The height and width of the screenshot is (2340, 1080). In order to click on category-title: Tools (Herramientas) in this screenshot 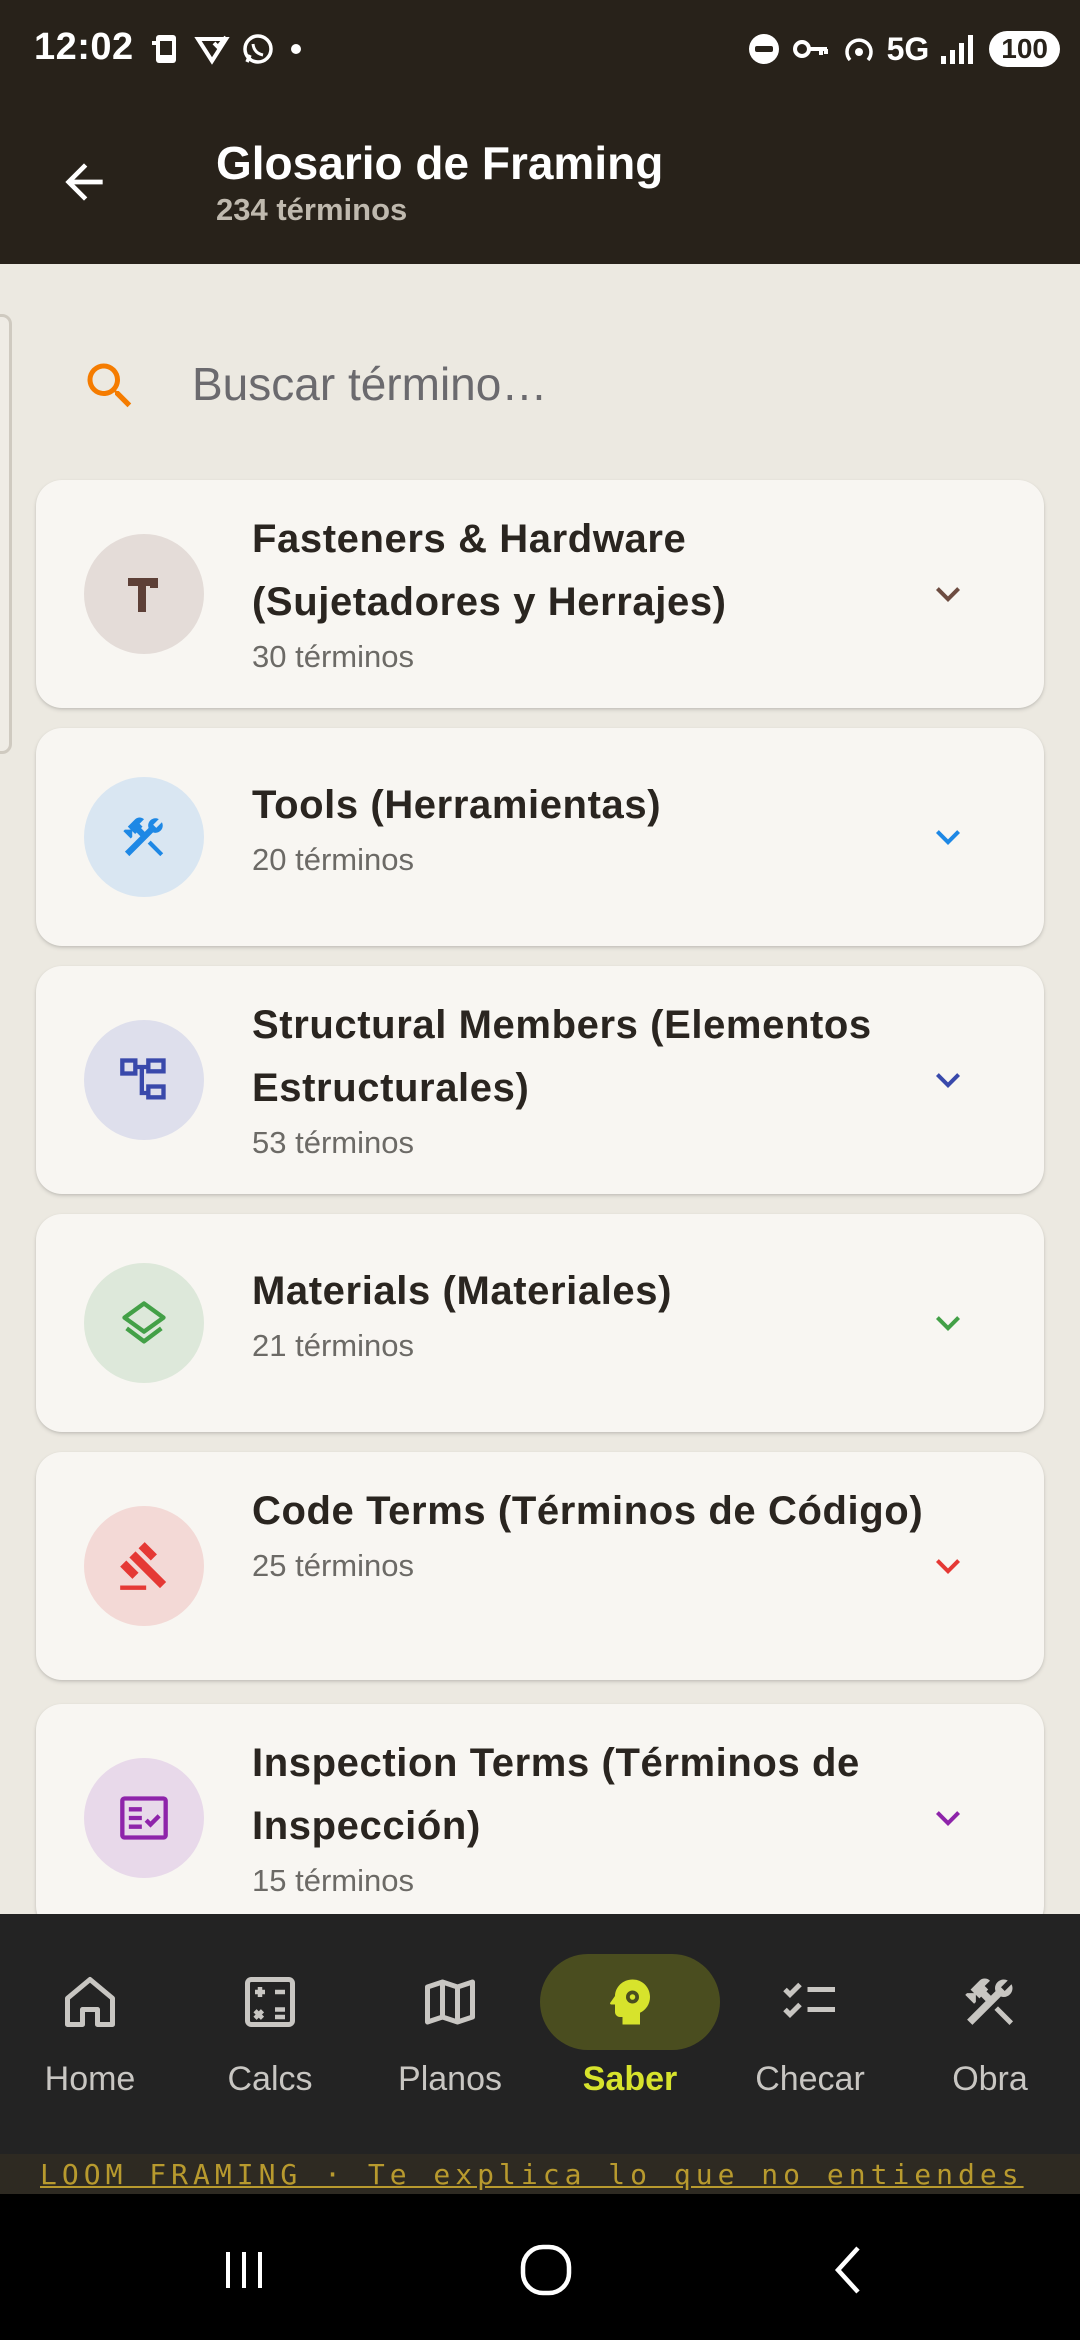, I will do `click(457, 805)`.